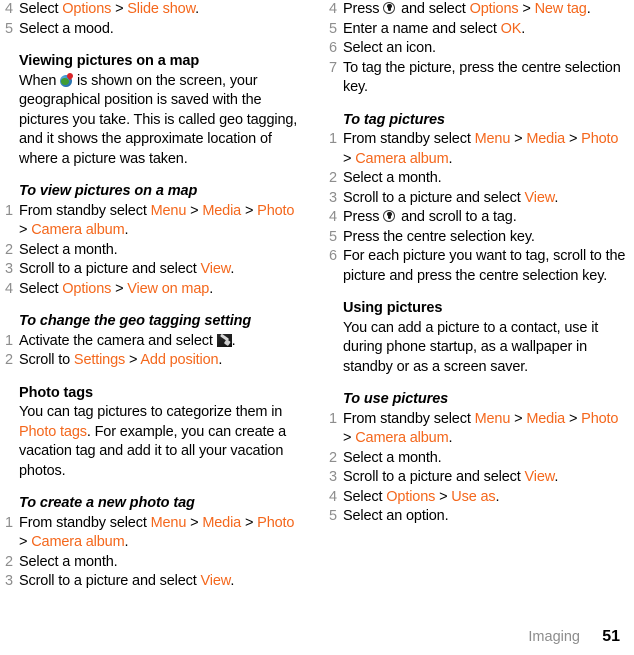  Describe the element at coordinates (135, 321) in the screenshot. I see `heading-to-change-geo-tagging-setting: To change the geo tagging setting` at that location.